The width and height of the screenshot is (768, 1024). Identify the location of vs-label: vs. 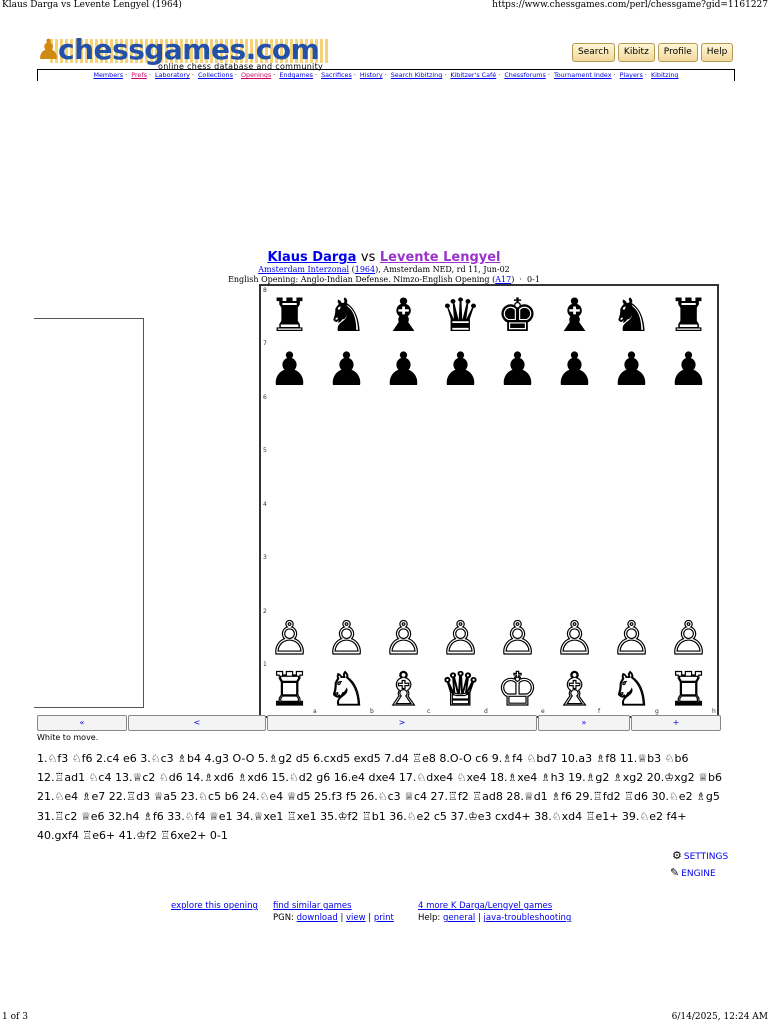
(368, 257).